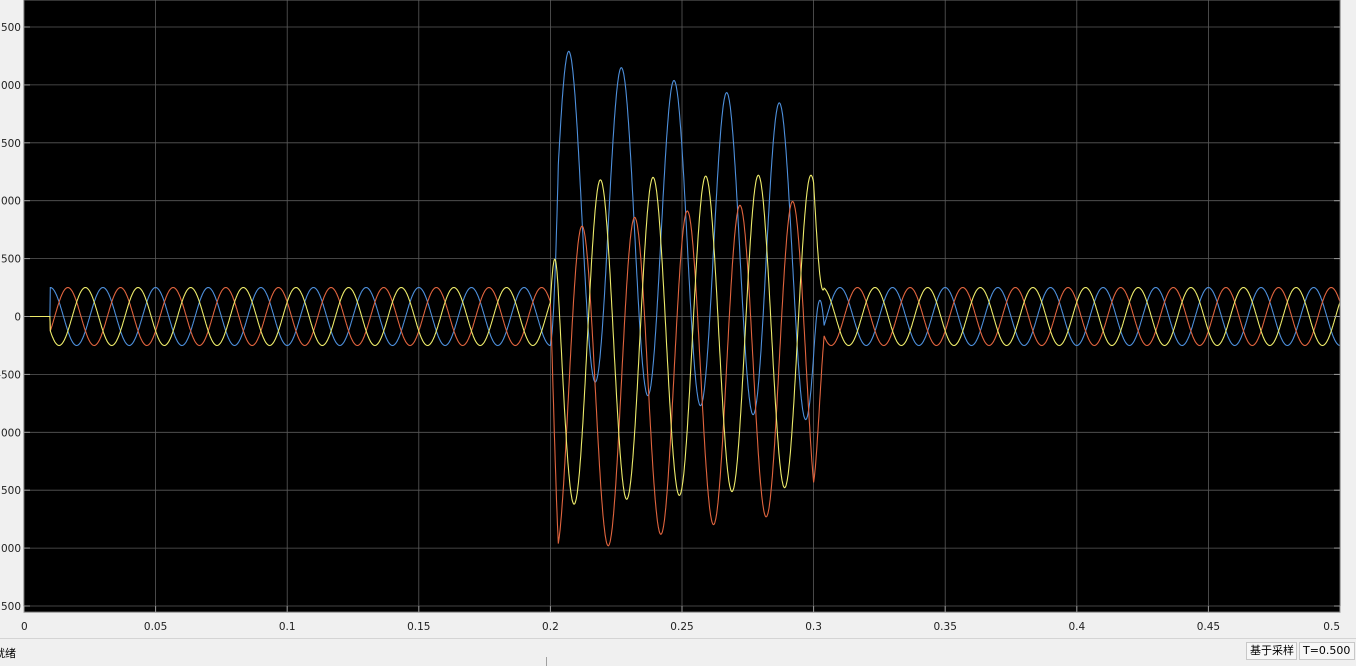 The width and height of the screenshot is (1356, 666). I want to click on x-tick-label: 0.5, so click(1331, 627).